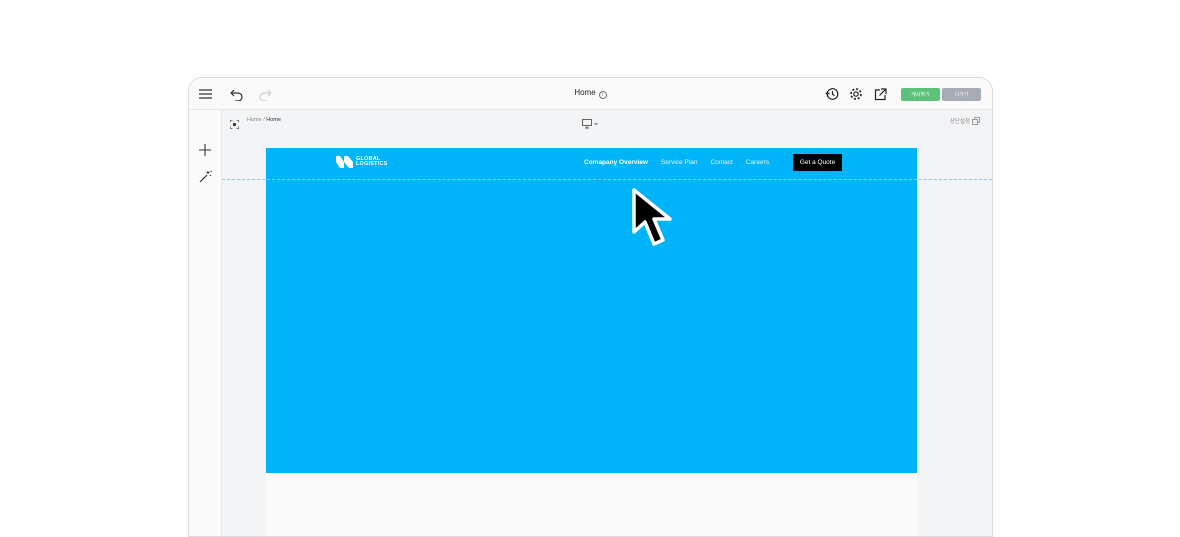 Image resolution: width=1180 pixels, height=537 pixels. What do you see at coordinates (205, 323) in the screenshot?
I see `editor-left-toolbar` at bounding box center [205, 323].